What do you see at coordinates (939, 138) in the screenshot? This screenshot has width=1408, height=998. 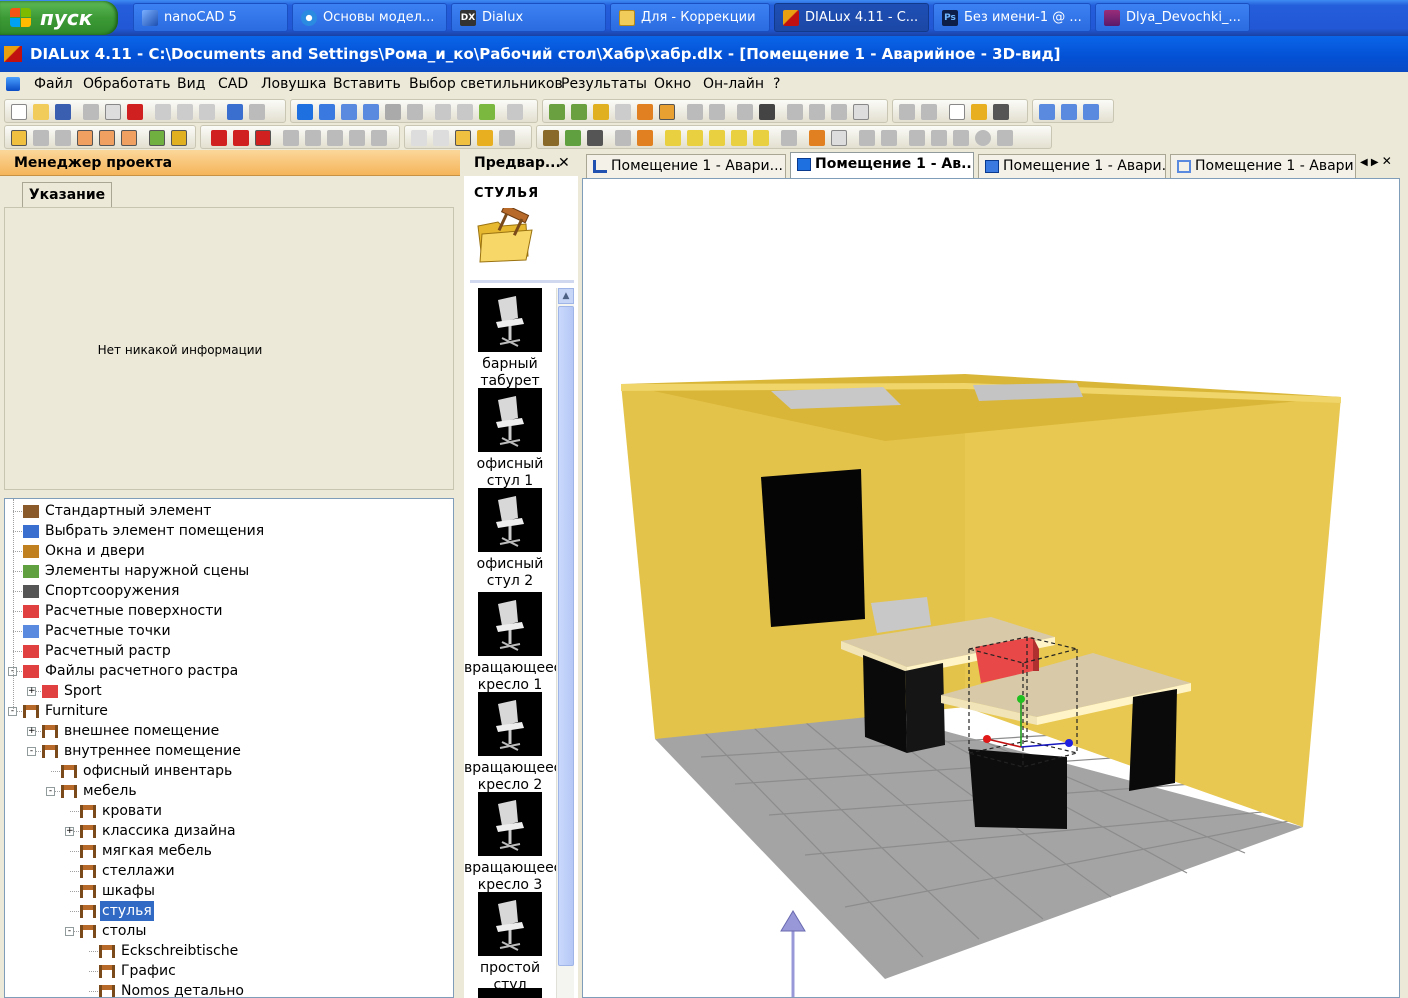 I see `polyline-icon` at bounding box center [939, 138].